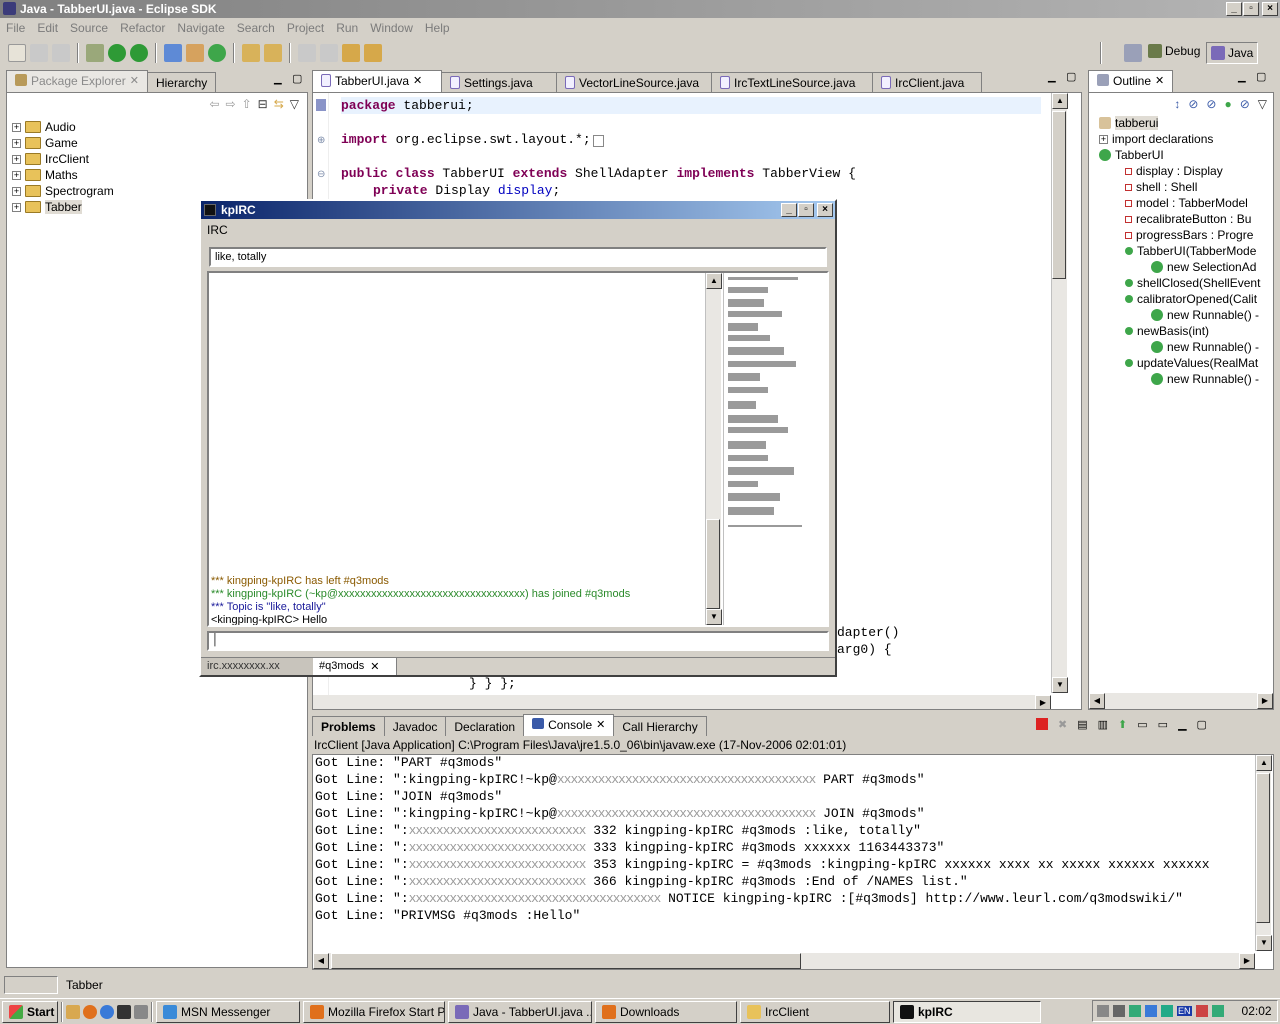 The height and width of the screenshot is (1024, 1280). I want to click on next-annotation-icon, so click(307, 53).